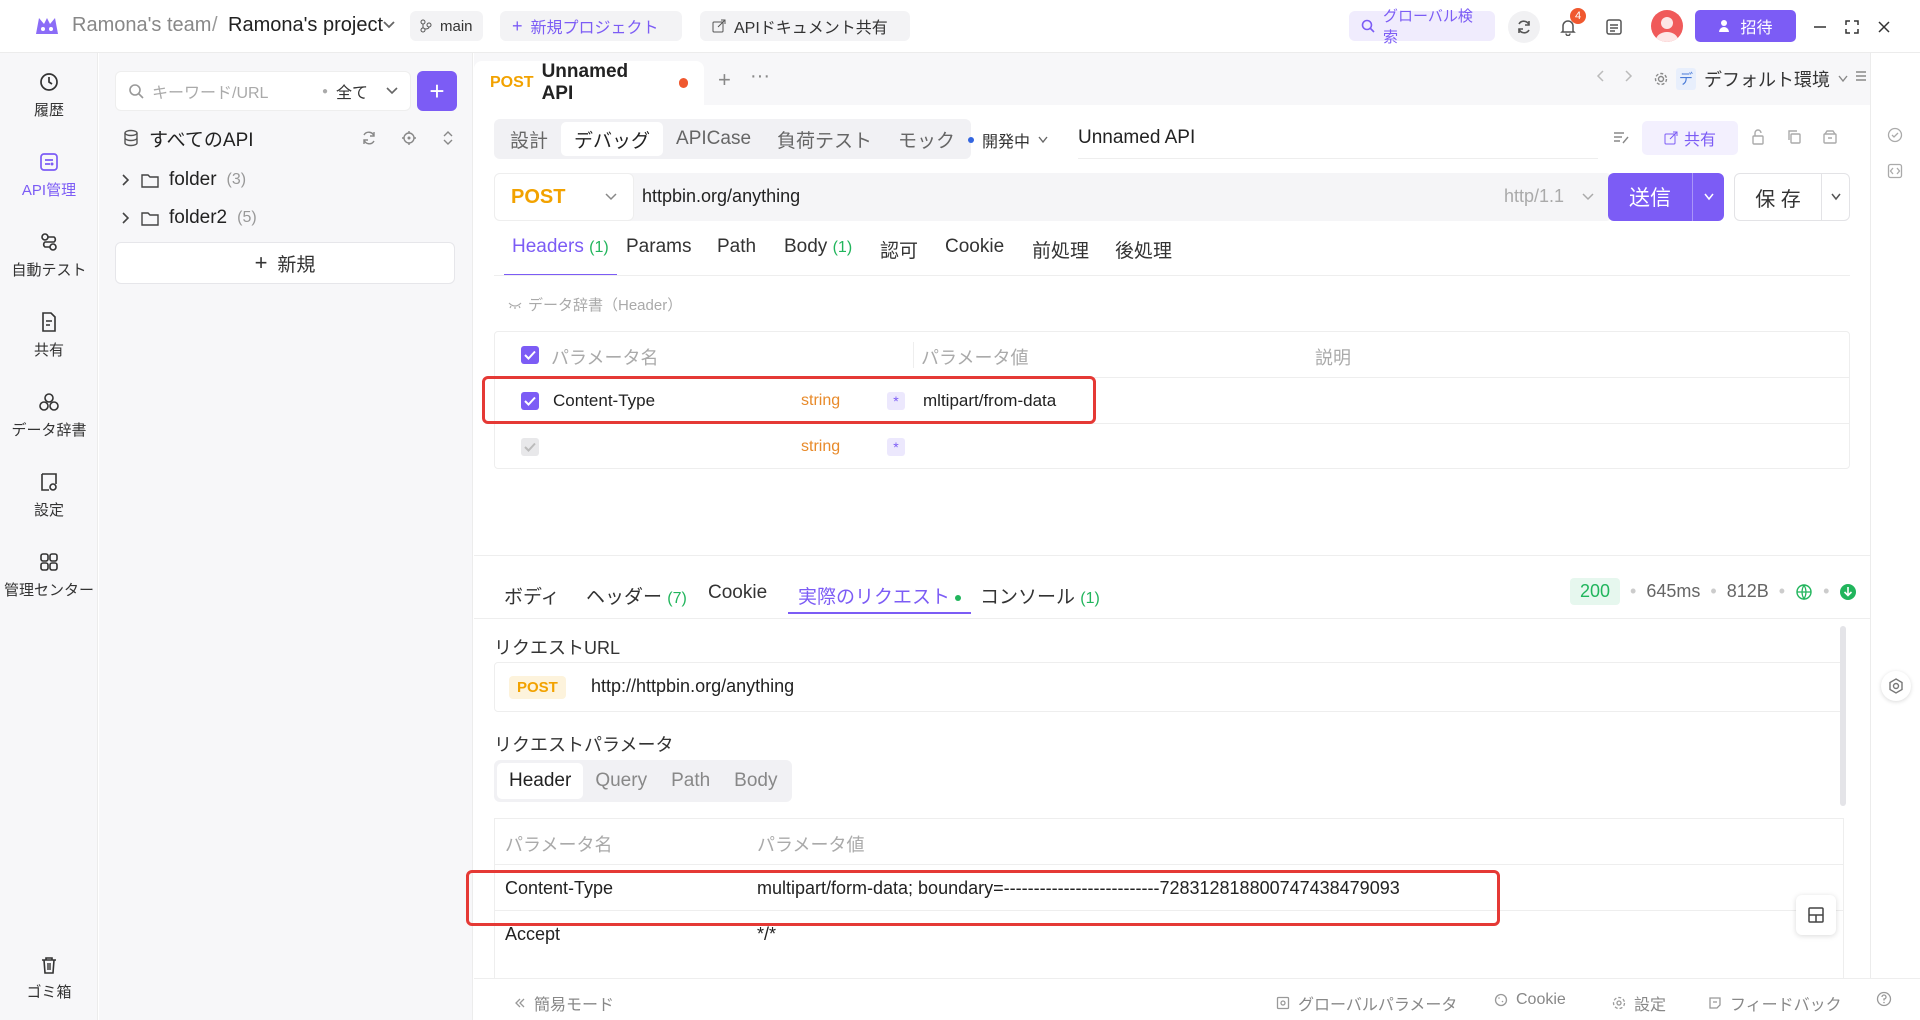 The image size is (1920, 1020). I want to click on tree-search-box: キーワード/URL ● 全て, so click(263, 91).